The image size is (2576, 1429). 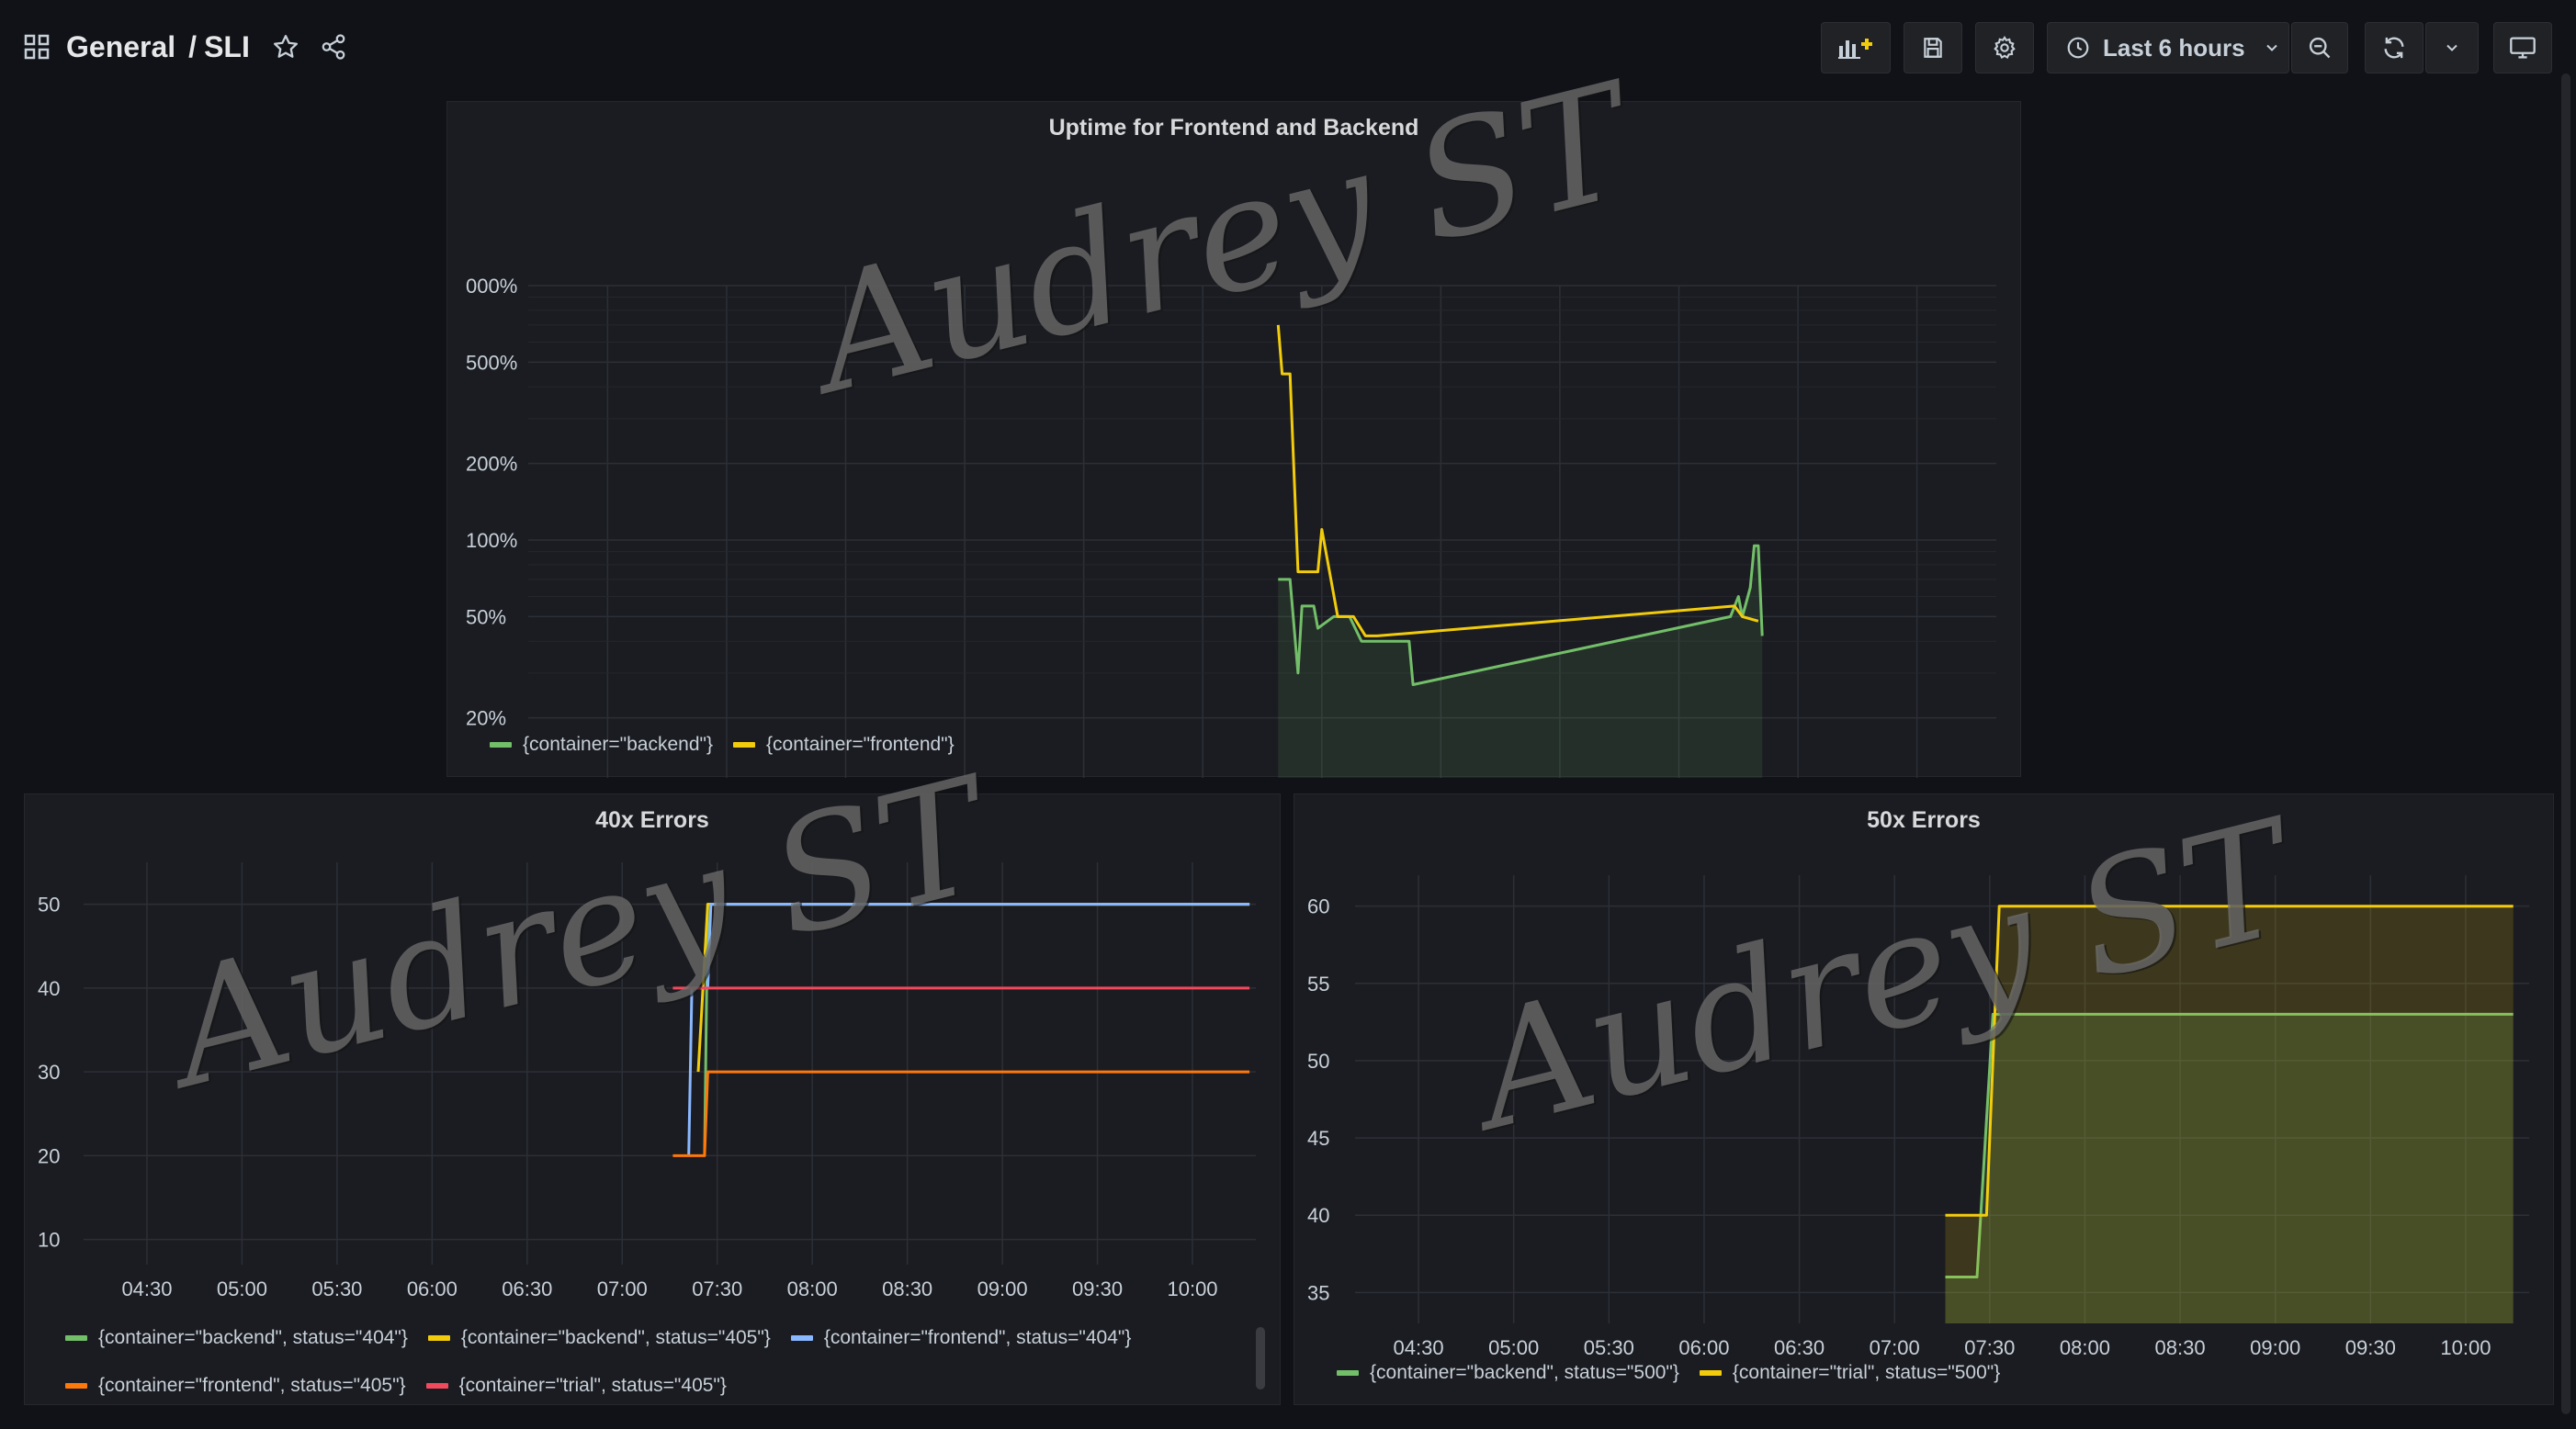 I want to click on zoom-out-button, so click(x=2319, y=47).